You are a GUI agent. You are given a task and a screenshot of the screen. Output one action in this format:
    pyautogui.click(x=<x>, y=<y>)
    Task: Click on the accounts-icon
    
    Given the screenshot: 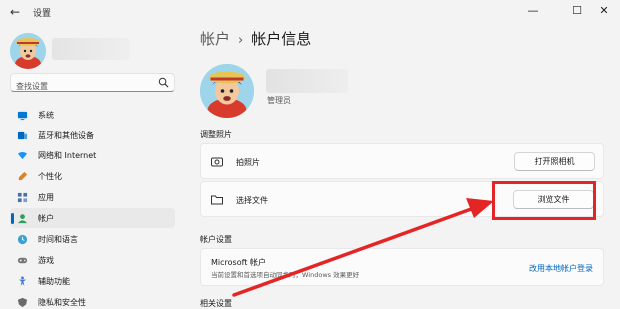 What is the action you would take?
    pyautogui.click(x=22, y=219)
    